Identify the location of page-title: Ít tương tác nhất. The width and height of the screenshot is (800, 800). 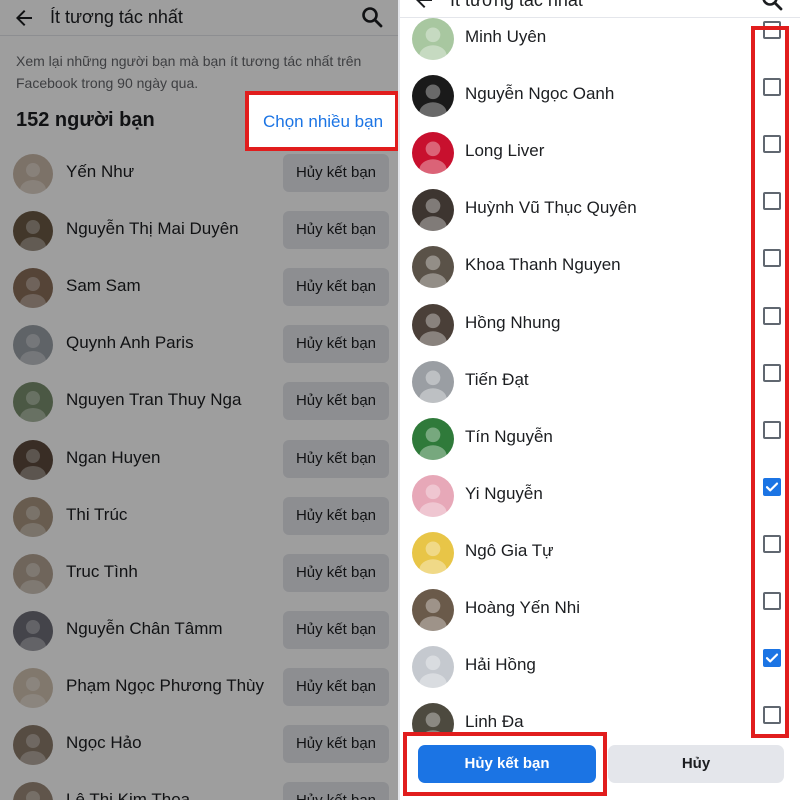
(516, 5).